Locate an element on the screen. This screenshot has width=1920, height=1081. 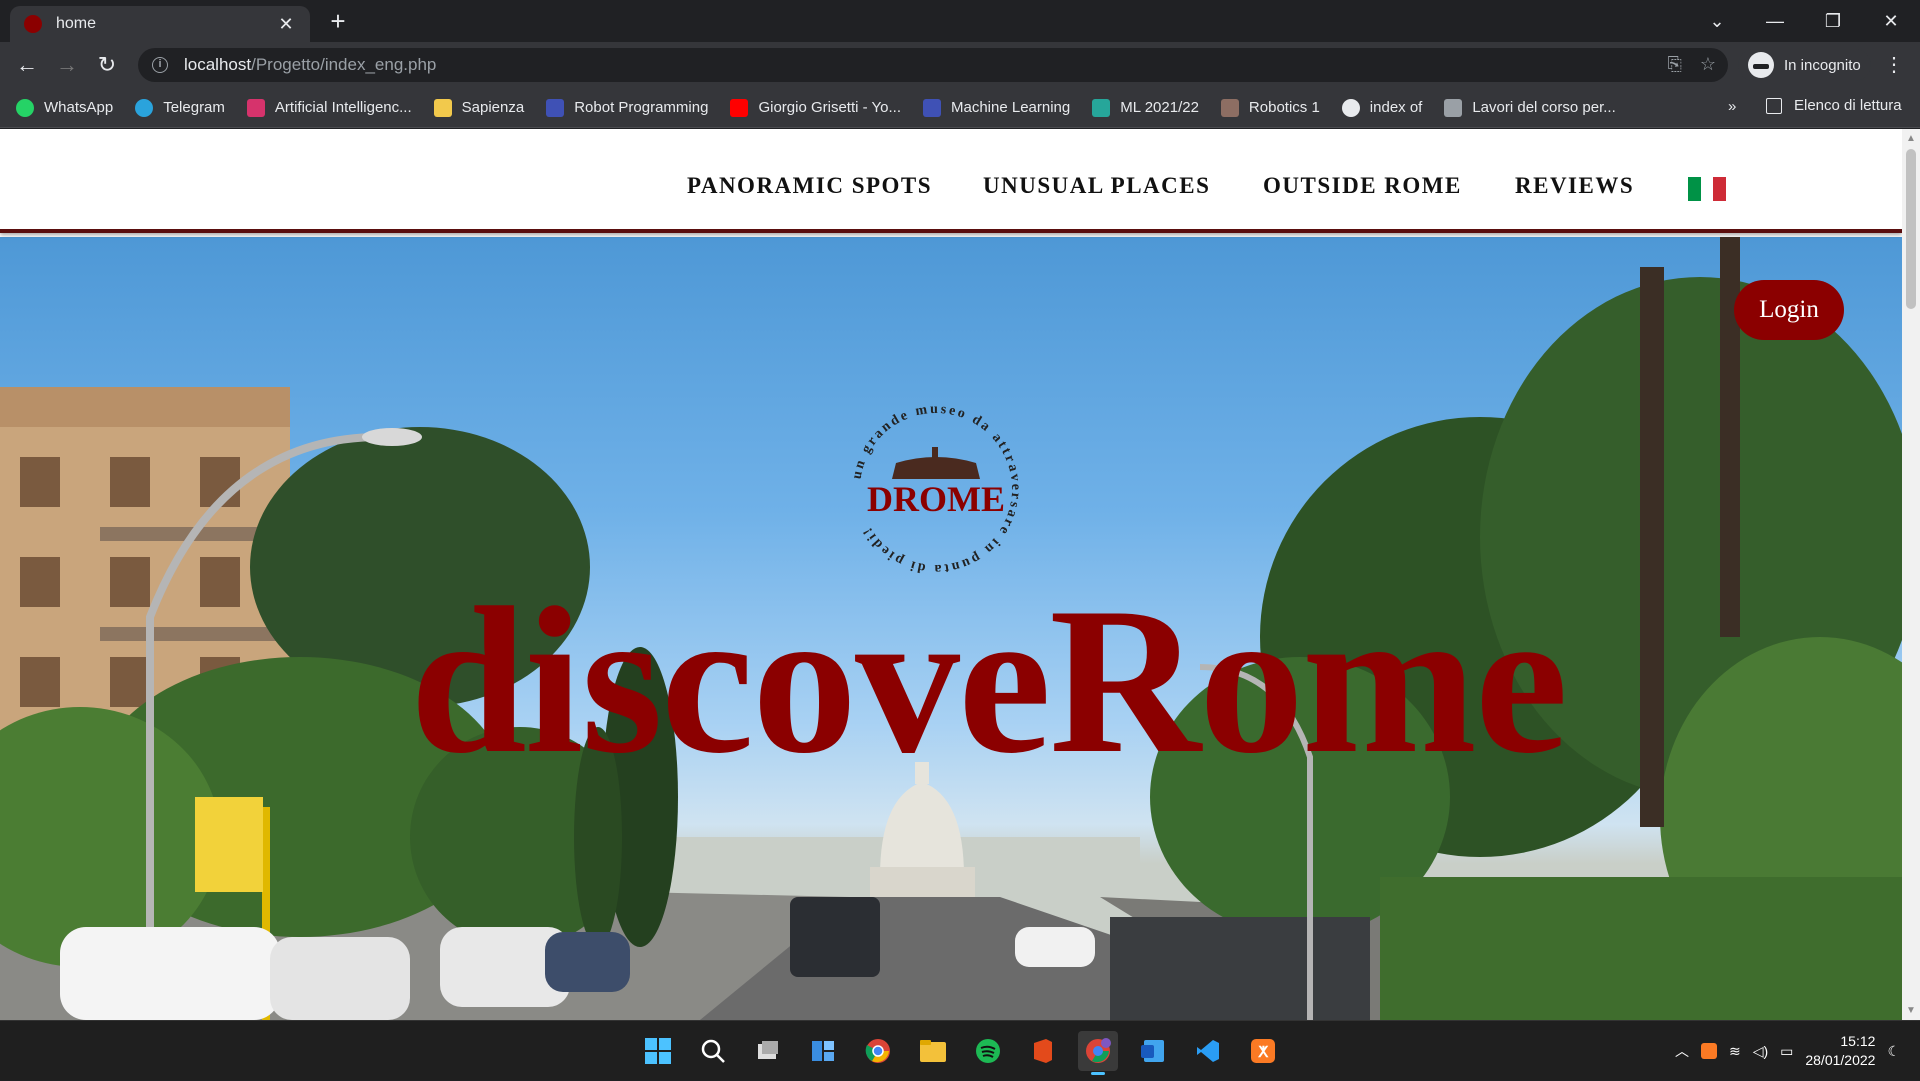
bookmark-item: index of is located at coordinates (1381, 107).